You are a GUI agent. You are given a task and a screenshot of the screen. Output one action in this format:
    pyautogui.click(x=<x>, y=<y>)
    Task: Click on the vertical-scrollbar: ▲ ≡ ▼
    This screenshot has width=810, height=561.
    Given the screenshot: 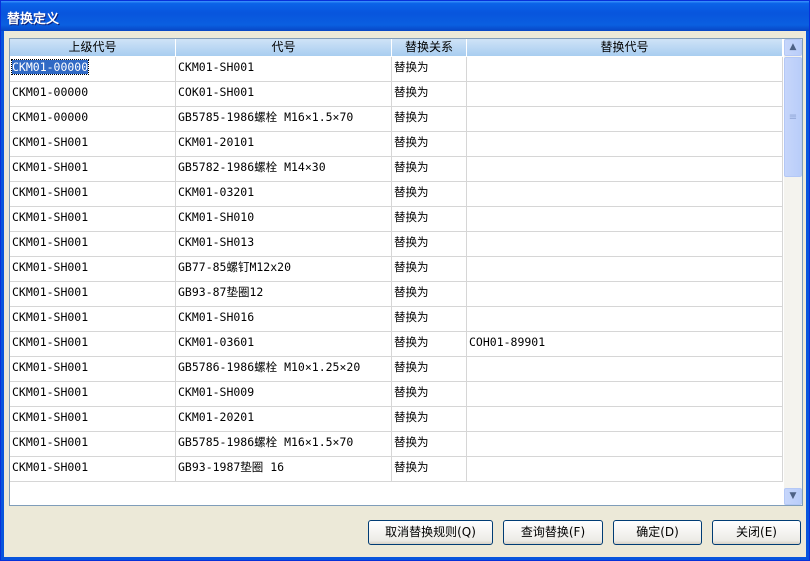 What is the action you would take?
    pyautogui.click(x=793, y=272)
    